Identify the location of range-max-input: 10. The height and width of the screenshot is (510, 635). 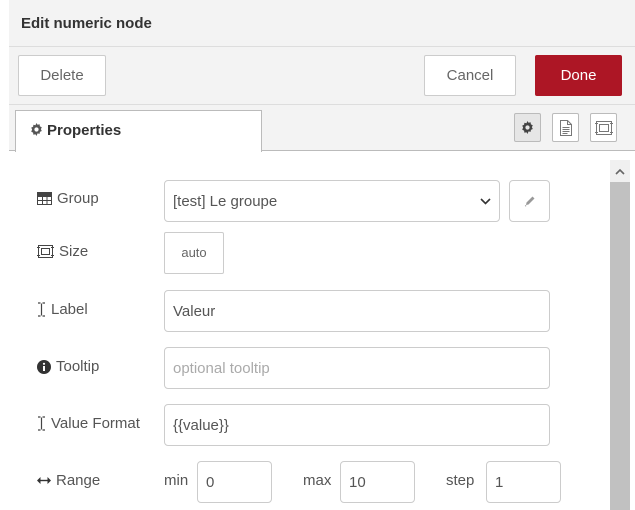
(377, 482).